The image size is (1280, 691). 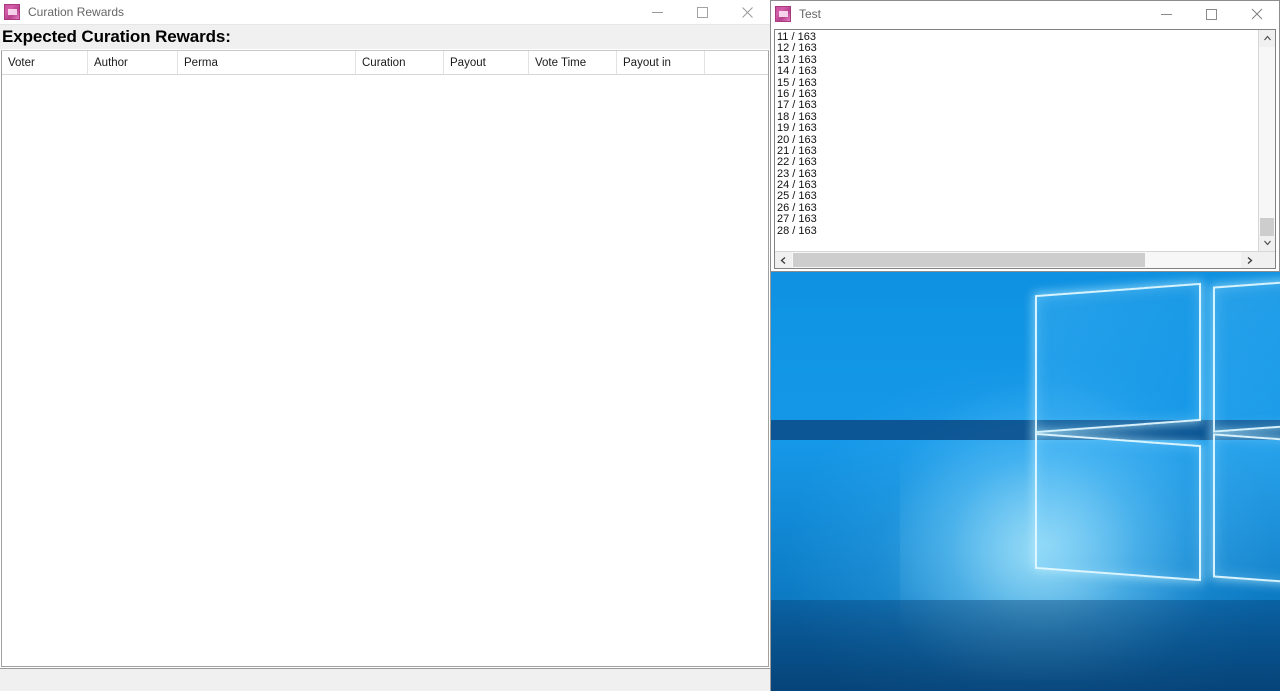 I want to click on scroll-up-arrow-icon, so click(x=1267, y=38).